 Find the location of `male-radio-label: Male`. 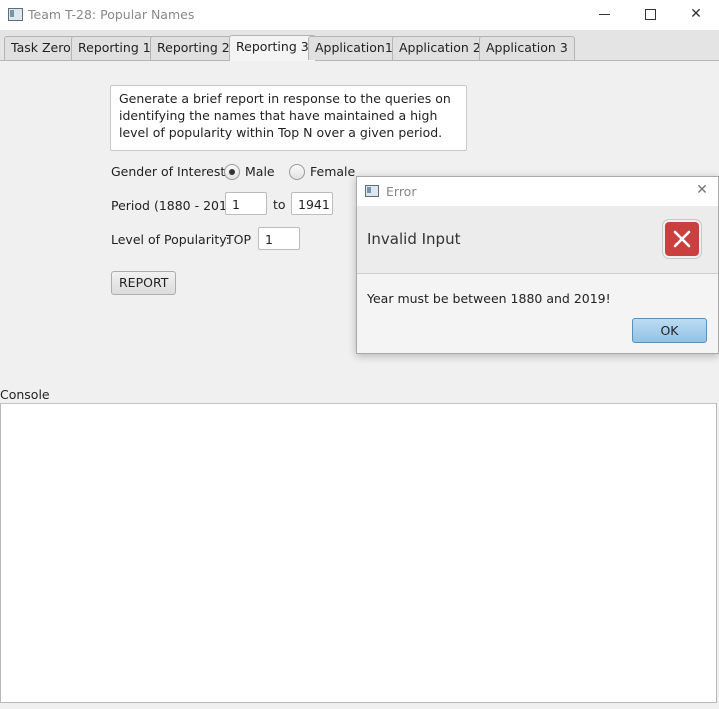

male-radio-label: Male is located at coordinates (260, 171).